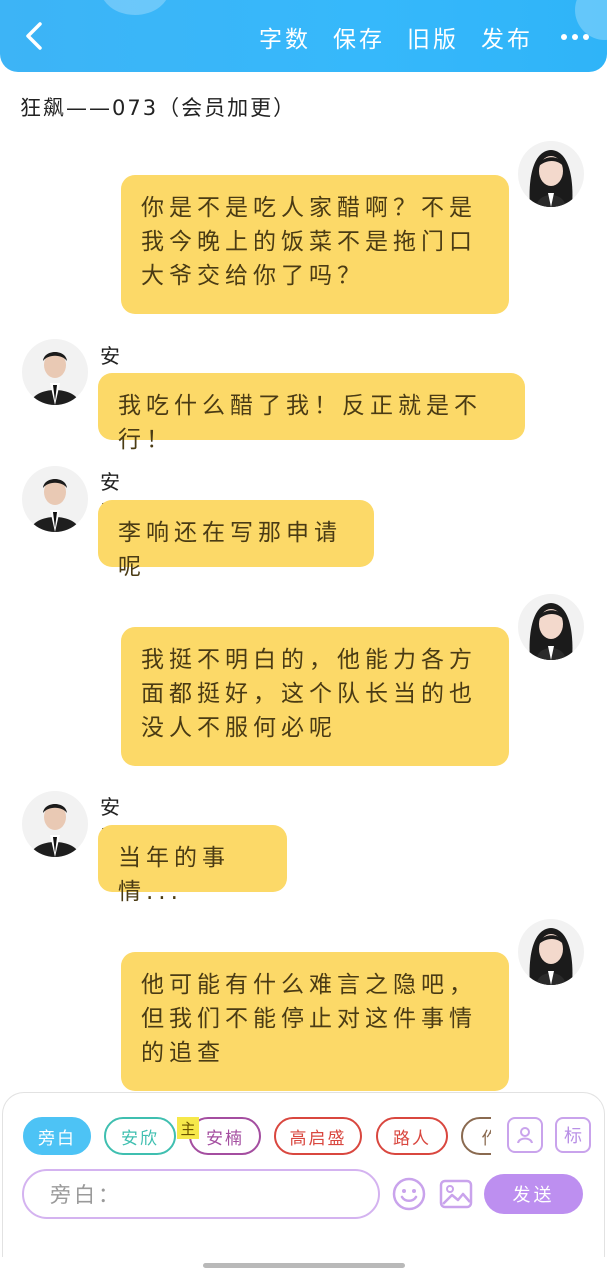  Describe the element at coordinates (315, 696) in the screenshot. I see `message-bubble: 我挺不明白的，他能力各方面都挺好，这个队长当的也没人不服何必呢` at that location.